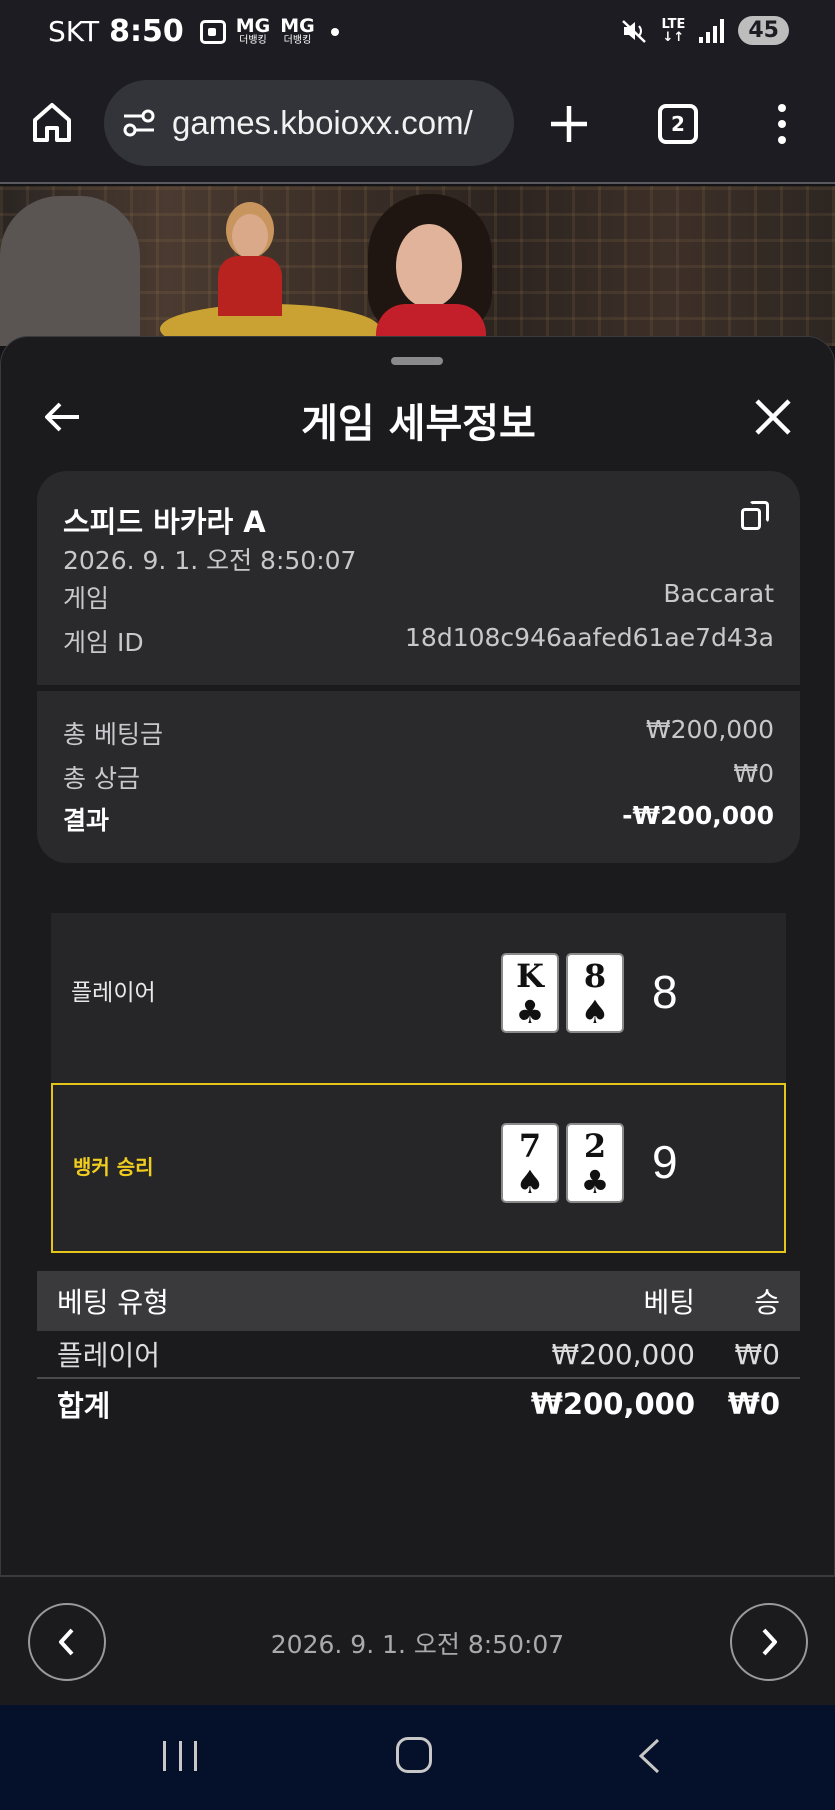  I want to click on banker-hand-label: 뱅커 승리, so click(113, 1167).